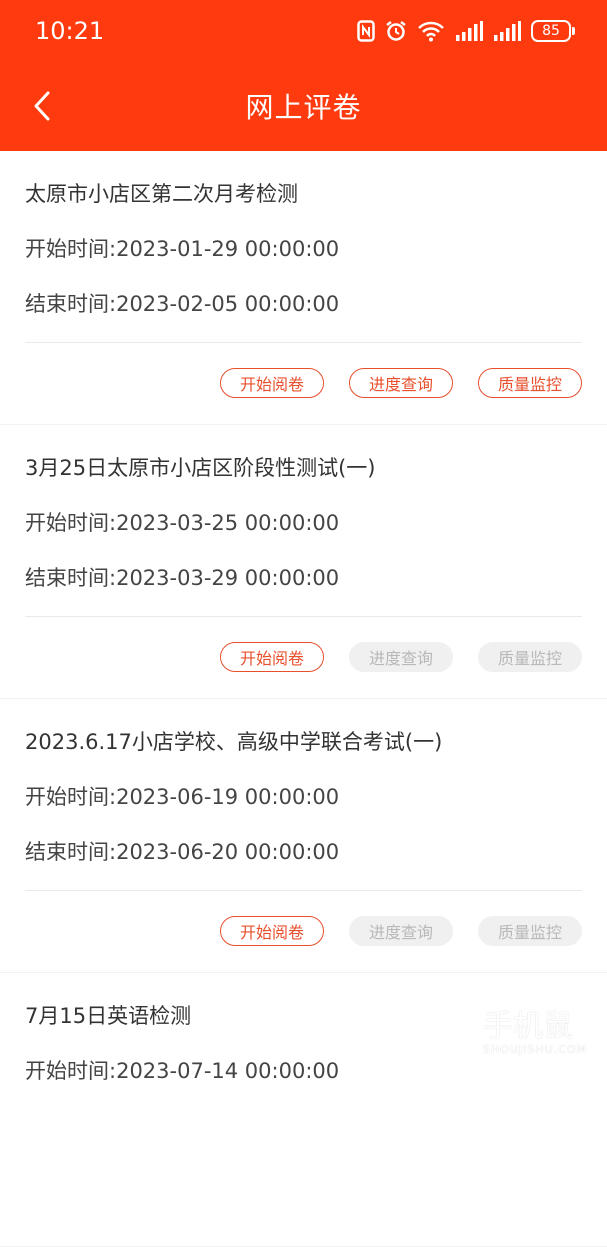 Image resolution: width=607 pixels, height=1247 pixels. What do you see at coordinates (228, 523) in the screenshot?
I see `start-time-value: 2023-03-25 00:00:00` at bounding box center [228, 523].